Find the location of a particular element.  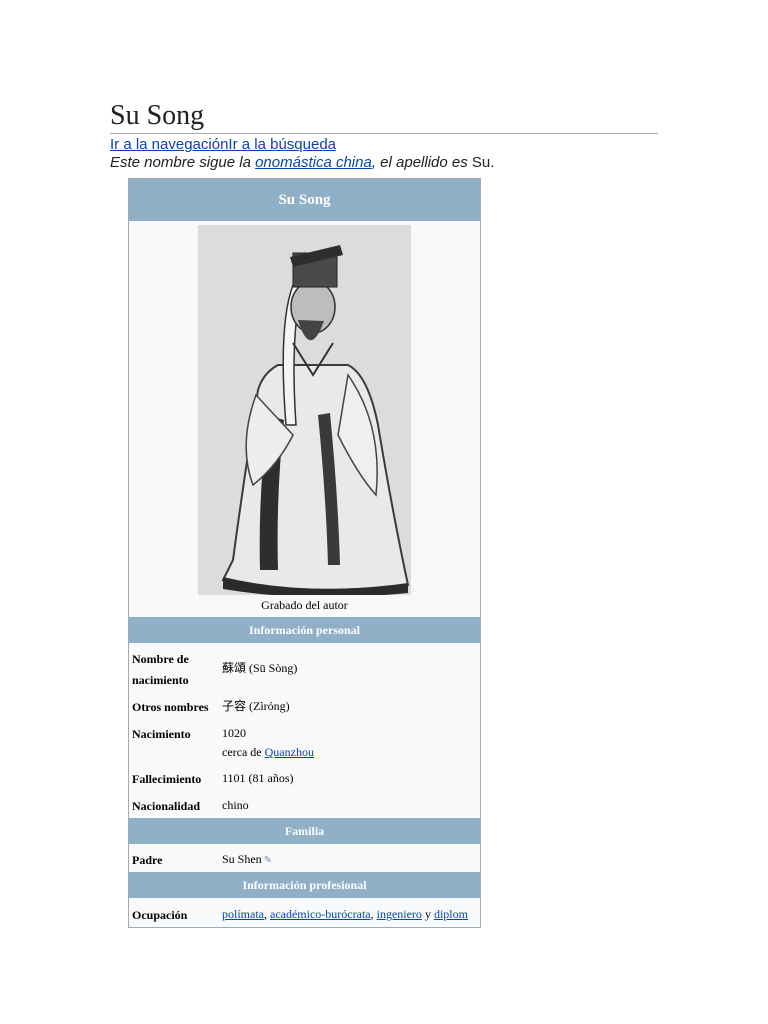

occupation-link-polimata: polímata is located at coordinates (243, 914).